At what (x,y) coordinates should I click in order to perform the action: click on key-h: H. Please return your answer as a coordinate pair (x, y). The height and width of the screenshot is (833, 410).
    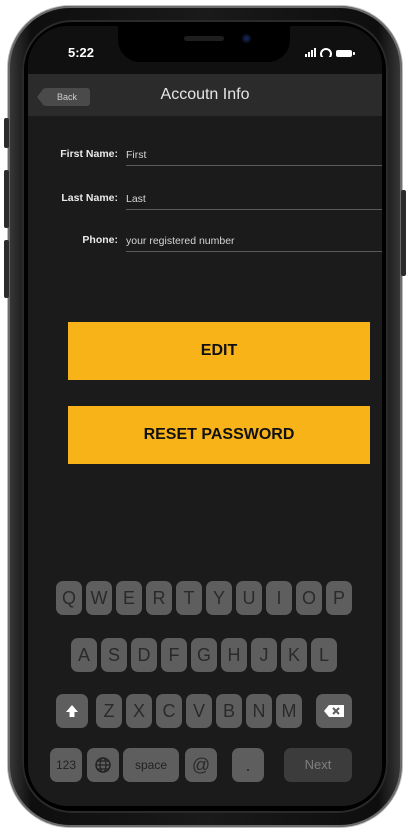
    Looking at the image, I should click on (234, 655).